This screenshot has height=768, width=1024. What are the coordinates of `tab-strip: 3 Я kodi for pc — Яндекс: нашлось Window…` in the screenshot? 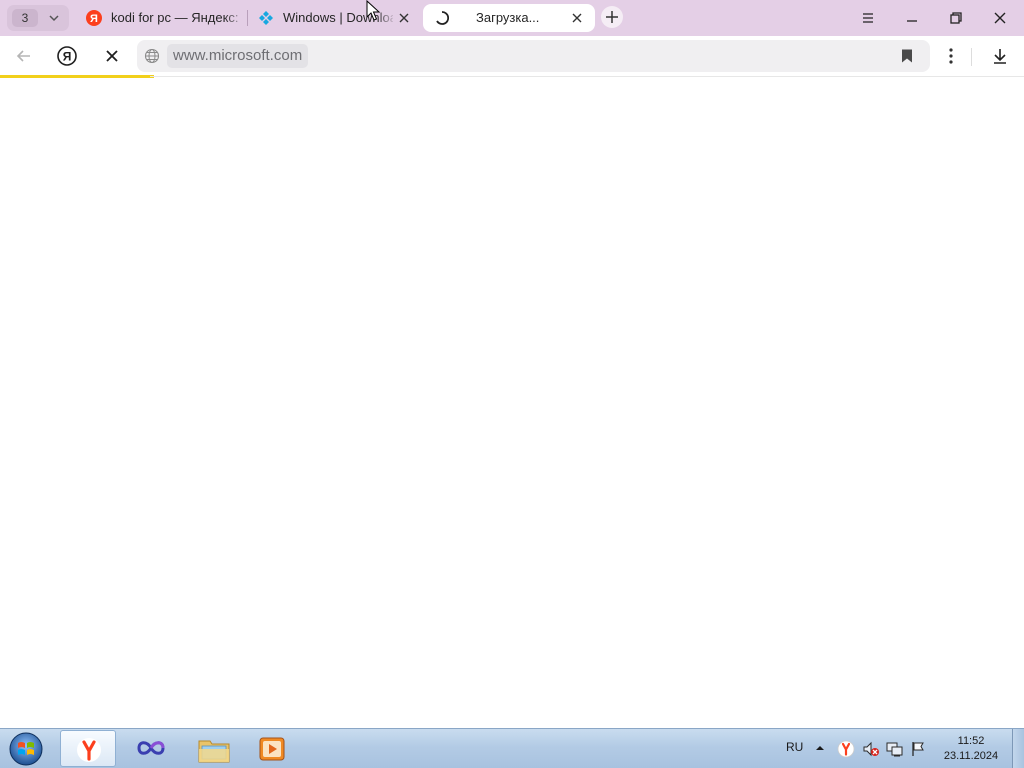 It's located at (512, 18).